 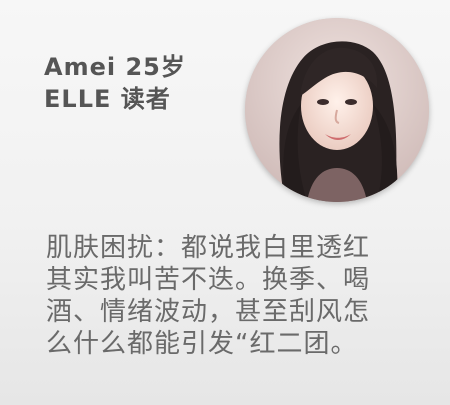 What do you see at coordinates (208, 312) in the screenshot?
I see `quote-line-3: 酒、情绪波动，甚至刮风怎` at bounding box center [208, 312].